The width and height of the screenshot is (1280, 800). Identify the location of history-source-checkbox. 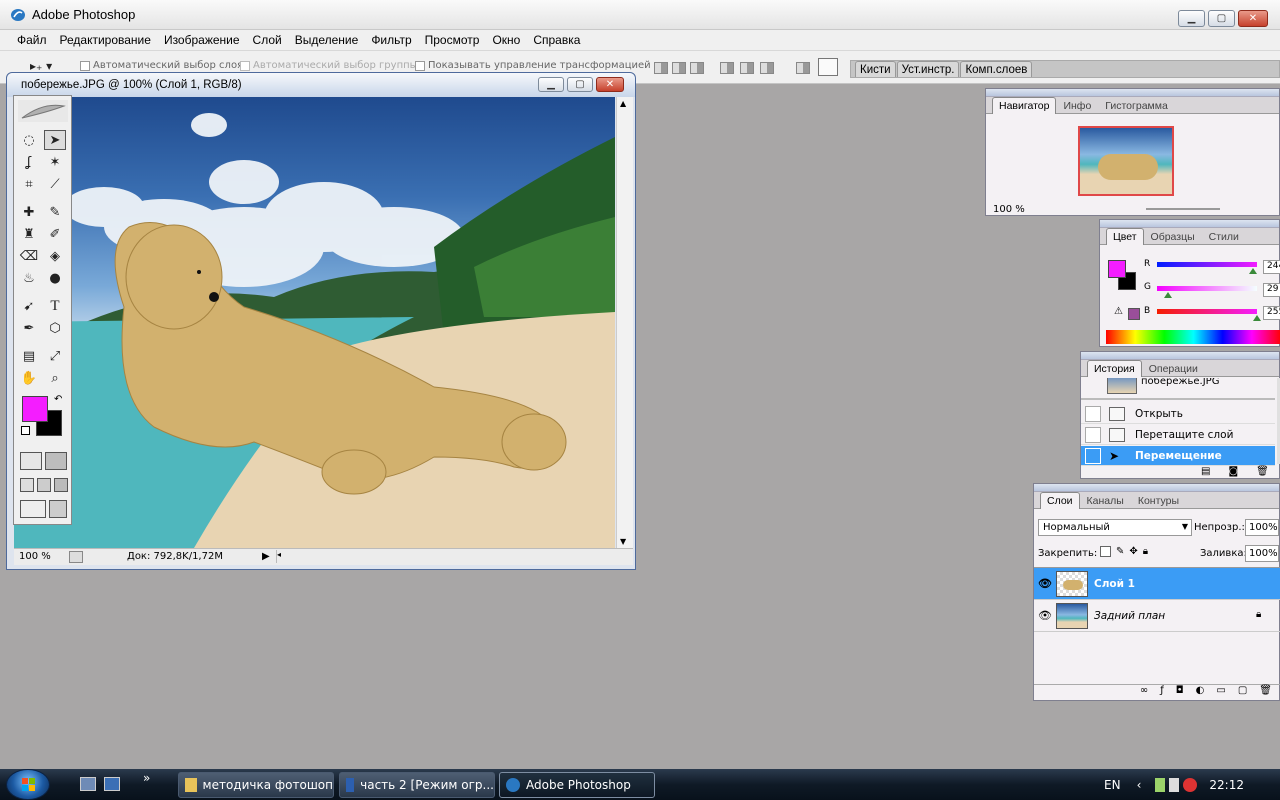
(1093, 455).